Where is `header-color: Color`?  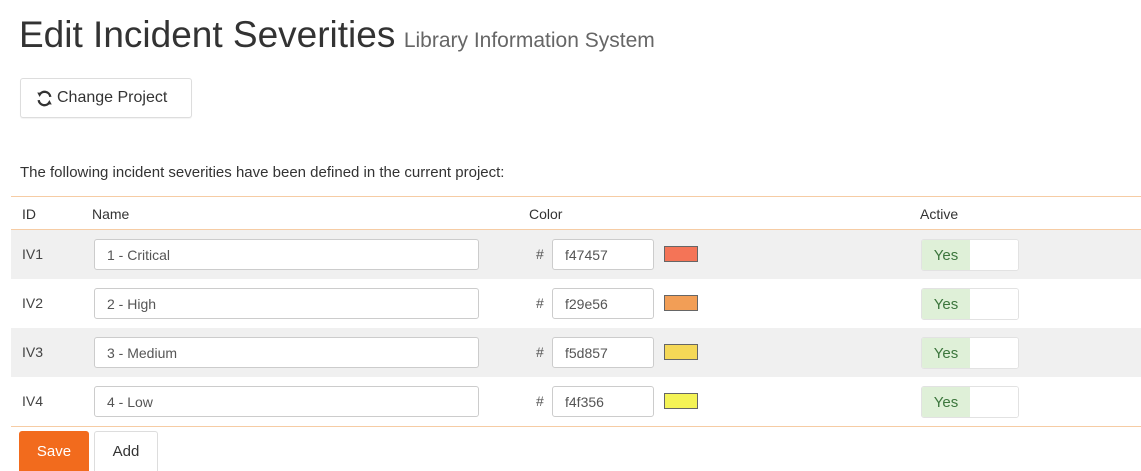
header-color: Color is located at coordinates (546, 214).